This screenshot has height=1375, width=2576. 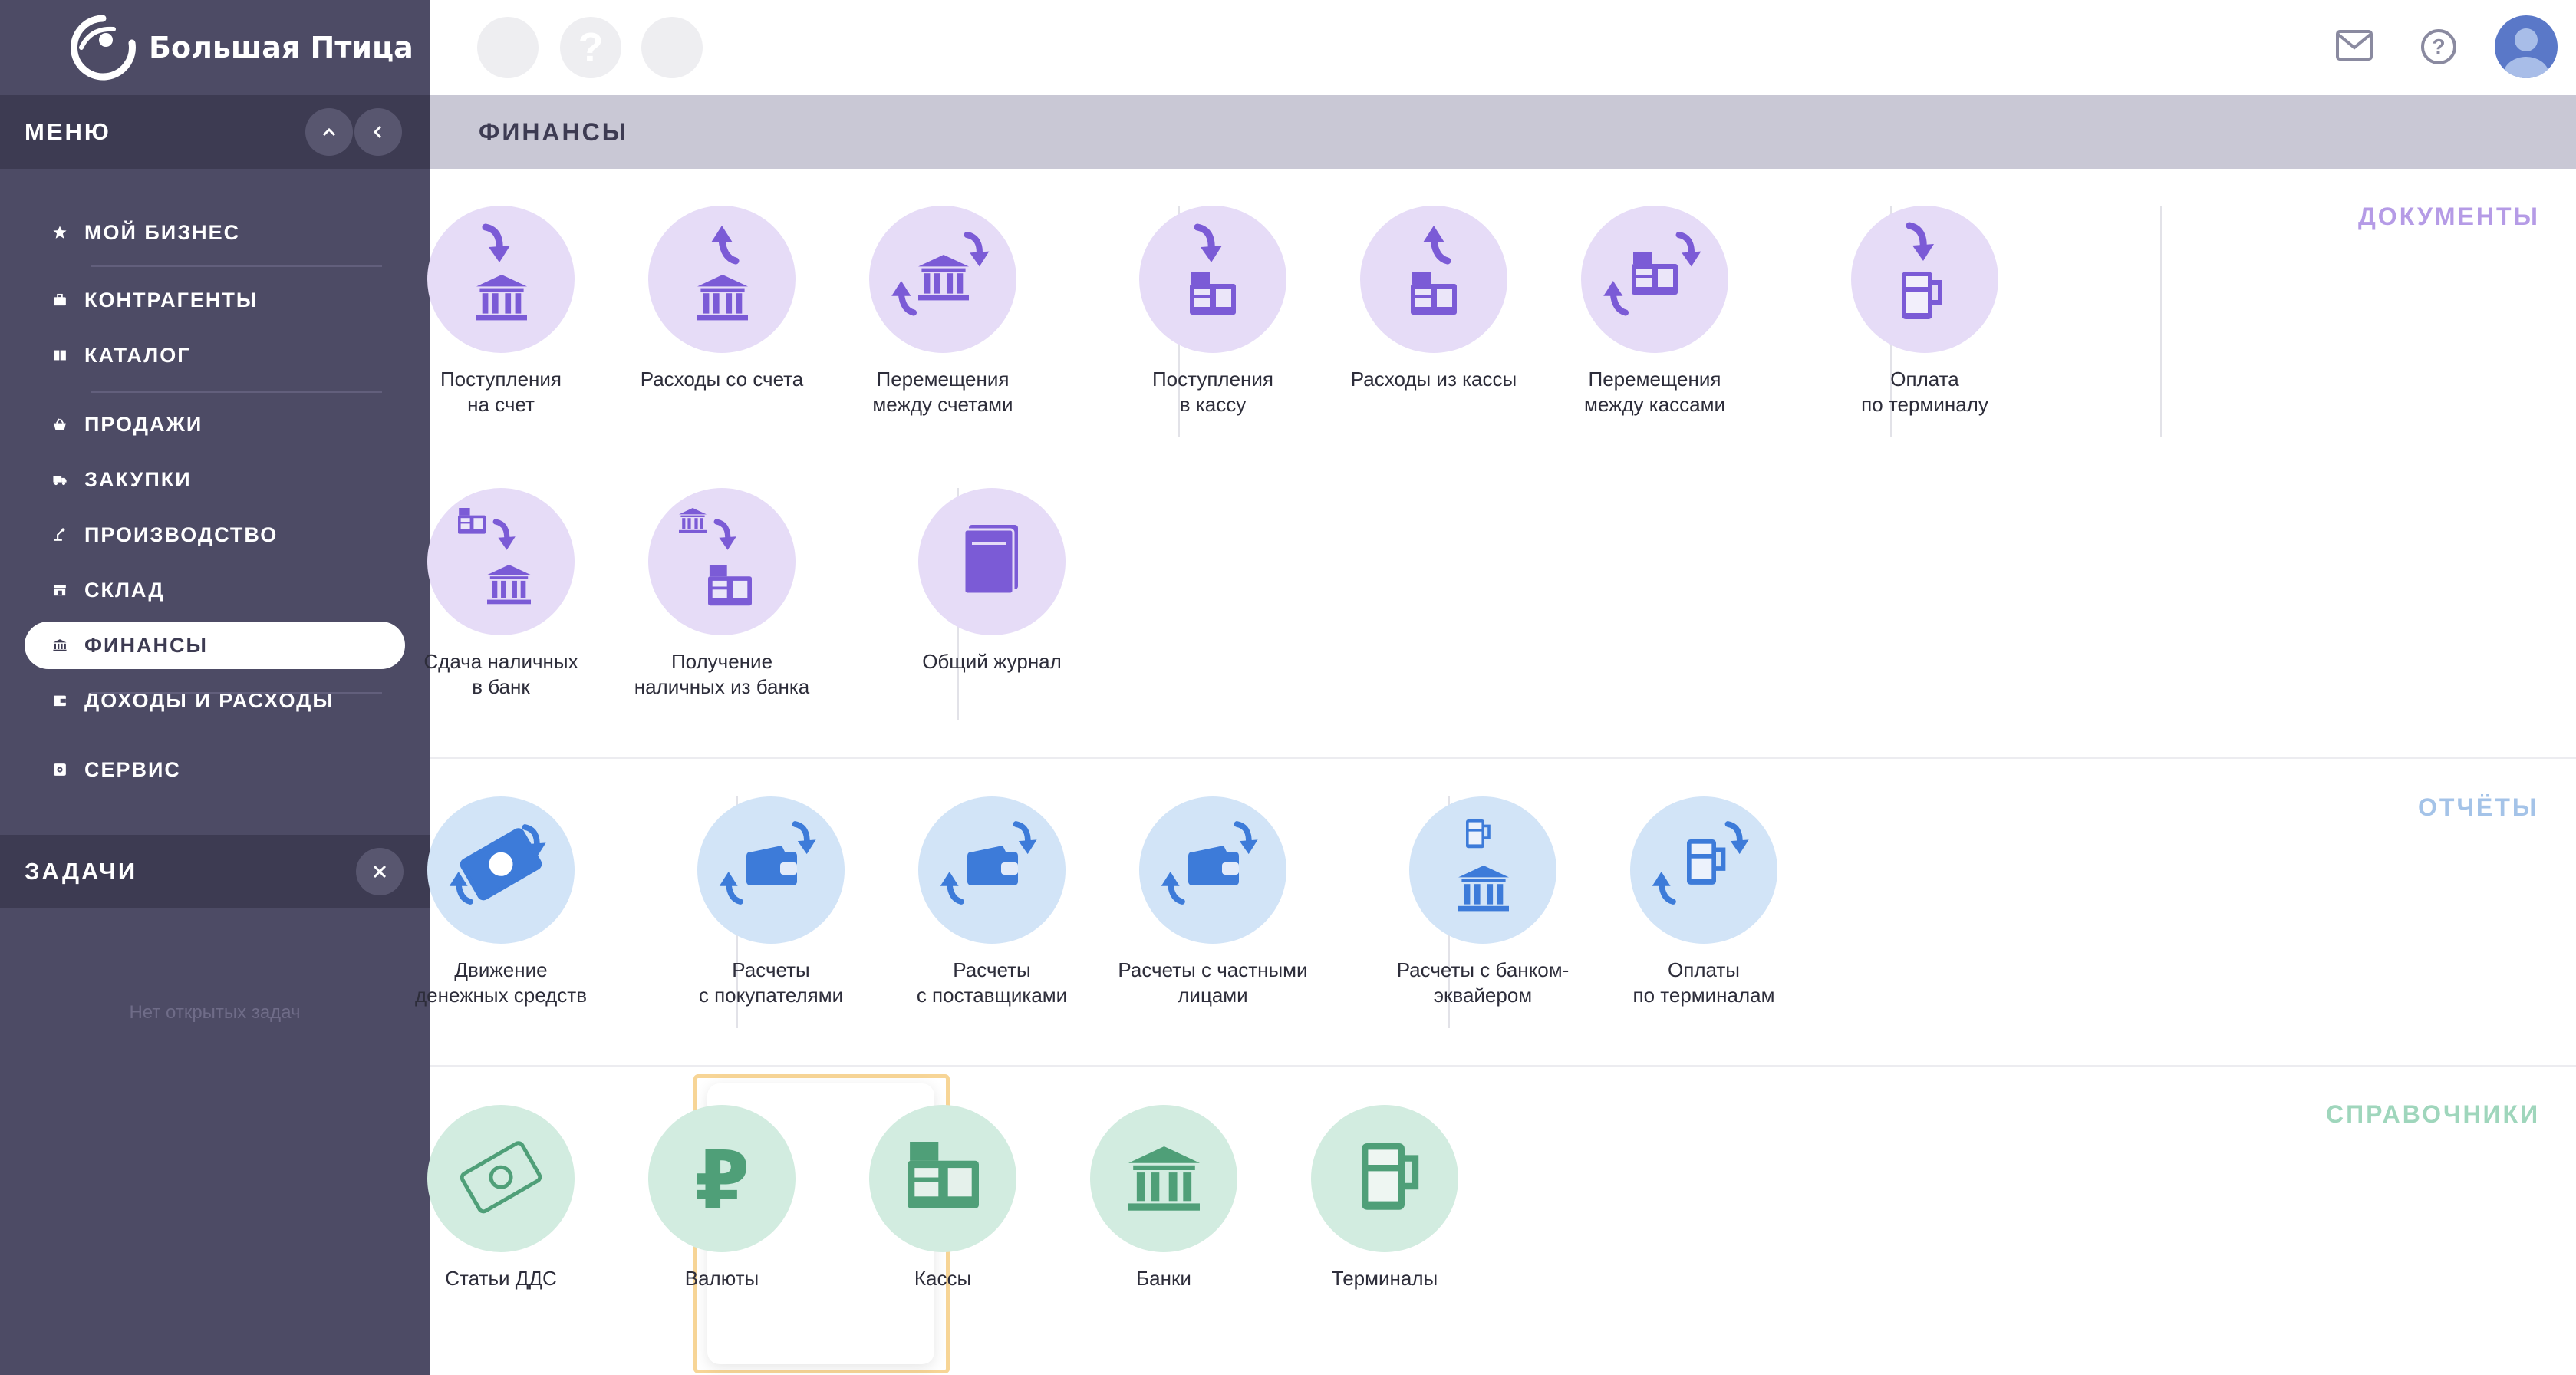 I want to click on sidebar-item-2: КОНТРАГЕНТЫ, so click(x=215, y=300).